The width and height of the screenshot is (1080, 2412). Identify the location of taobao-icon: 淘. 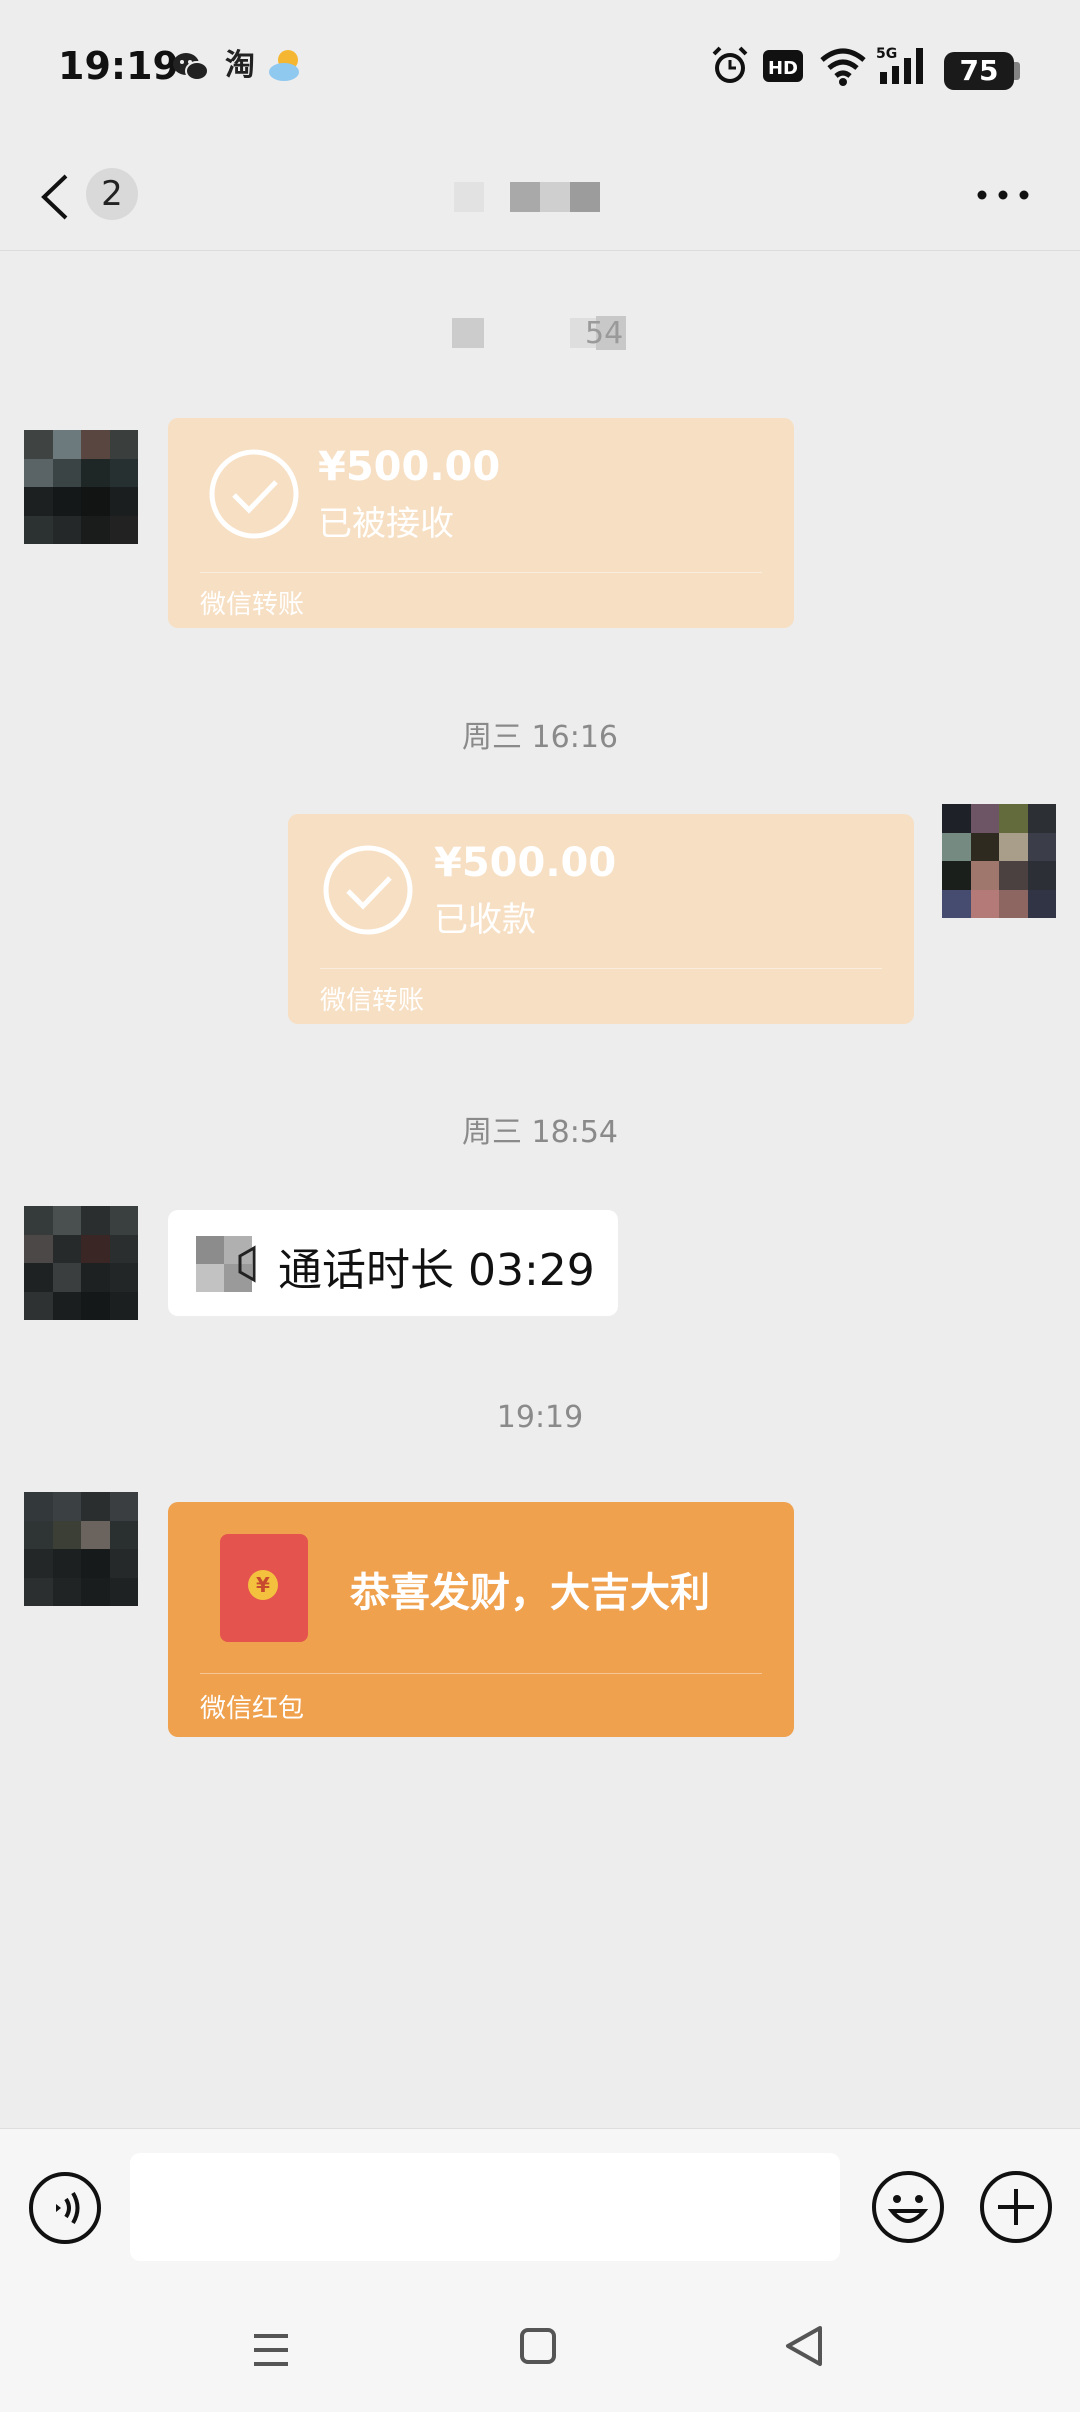
(240, 65).